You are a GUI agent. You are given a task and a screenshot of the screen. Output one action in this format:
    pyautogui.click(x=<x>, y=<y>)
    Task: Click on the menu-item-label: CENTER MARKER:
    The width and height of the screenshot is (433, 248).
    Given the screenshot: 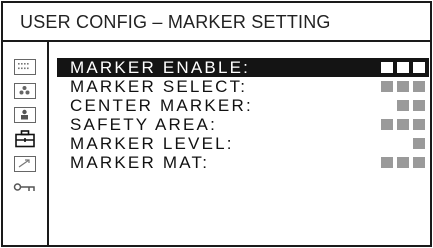 What is the action you would take?
    pyautogui.click(x=161, y=105)
    